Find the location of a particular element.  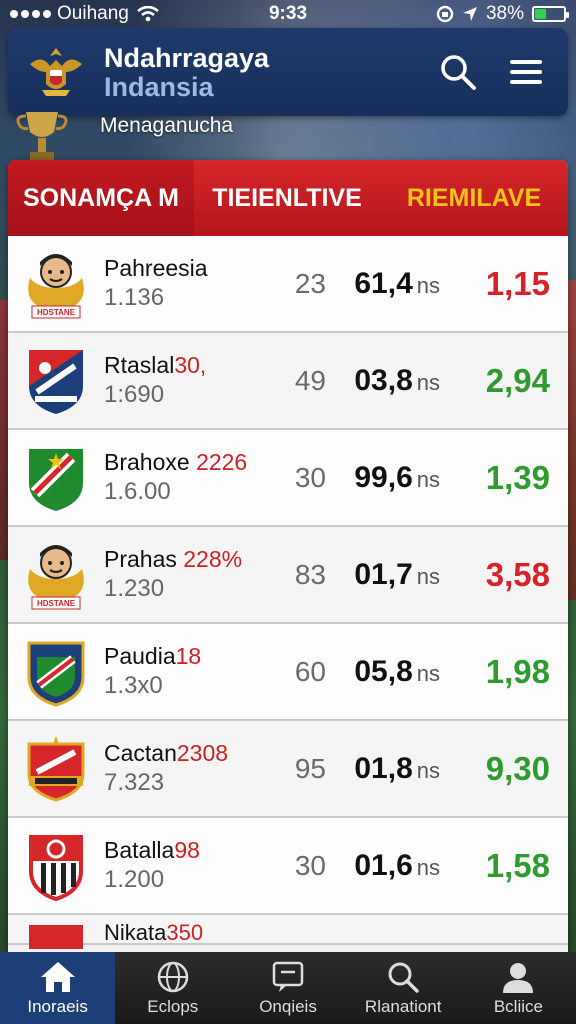

nav-item-home: Inoraeis is located at coordinates (58, 988).